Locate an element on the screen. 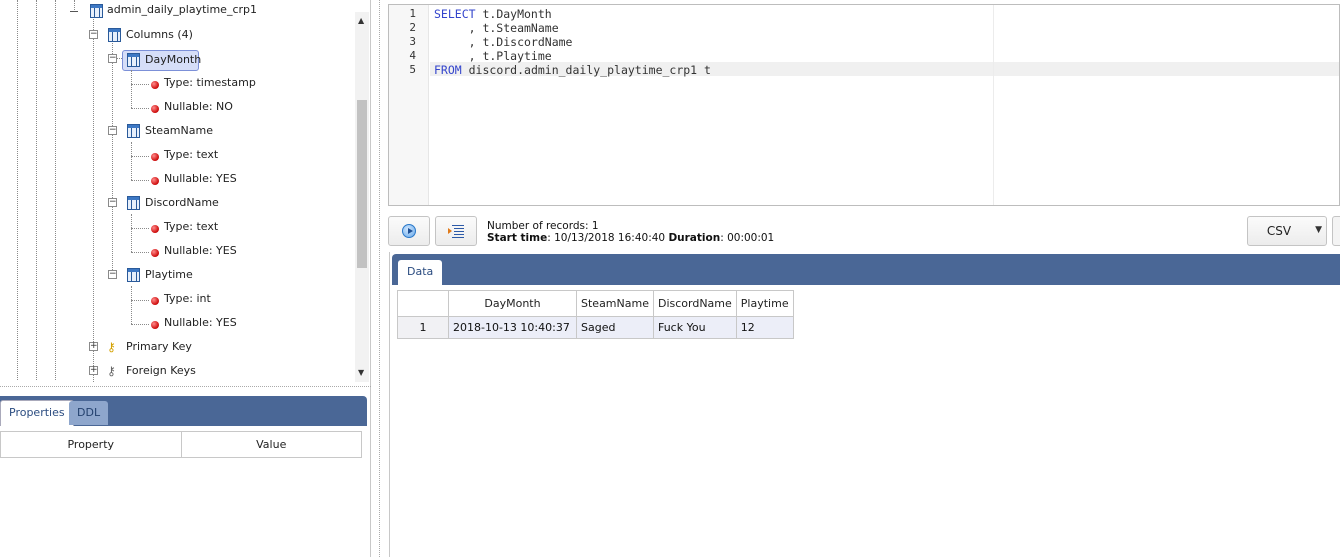 The width and height of the screenshot is (1340, 557). chevron-down-icon: ▼ is located at coordinates (1318, 230).